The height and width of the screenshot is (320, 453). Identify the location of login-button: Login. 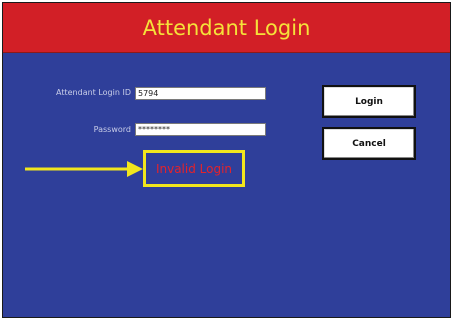
(369, 101).